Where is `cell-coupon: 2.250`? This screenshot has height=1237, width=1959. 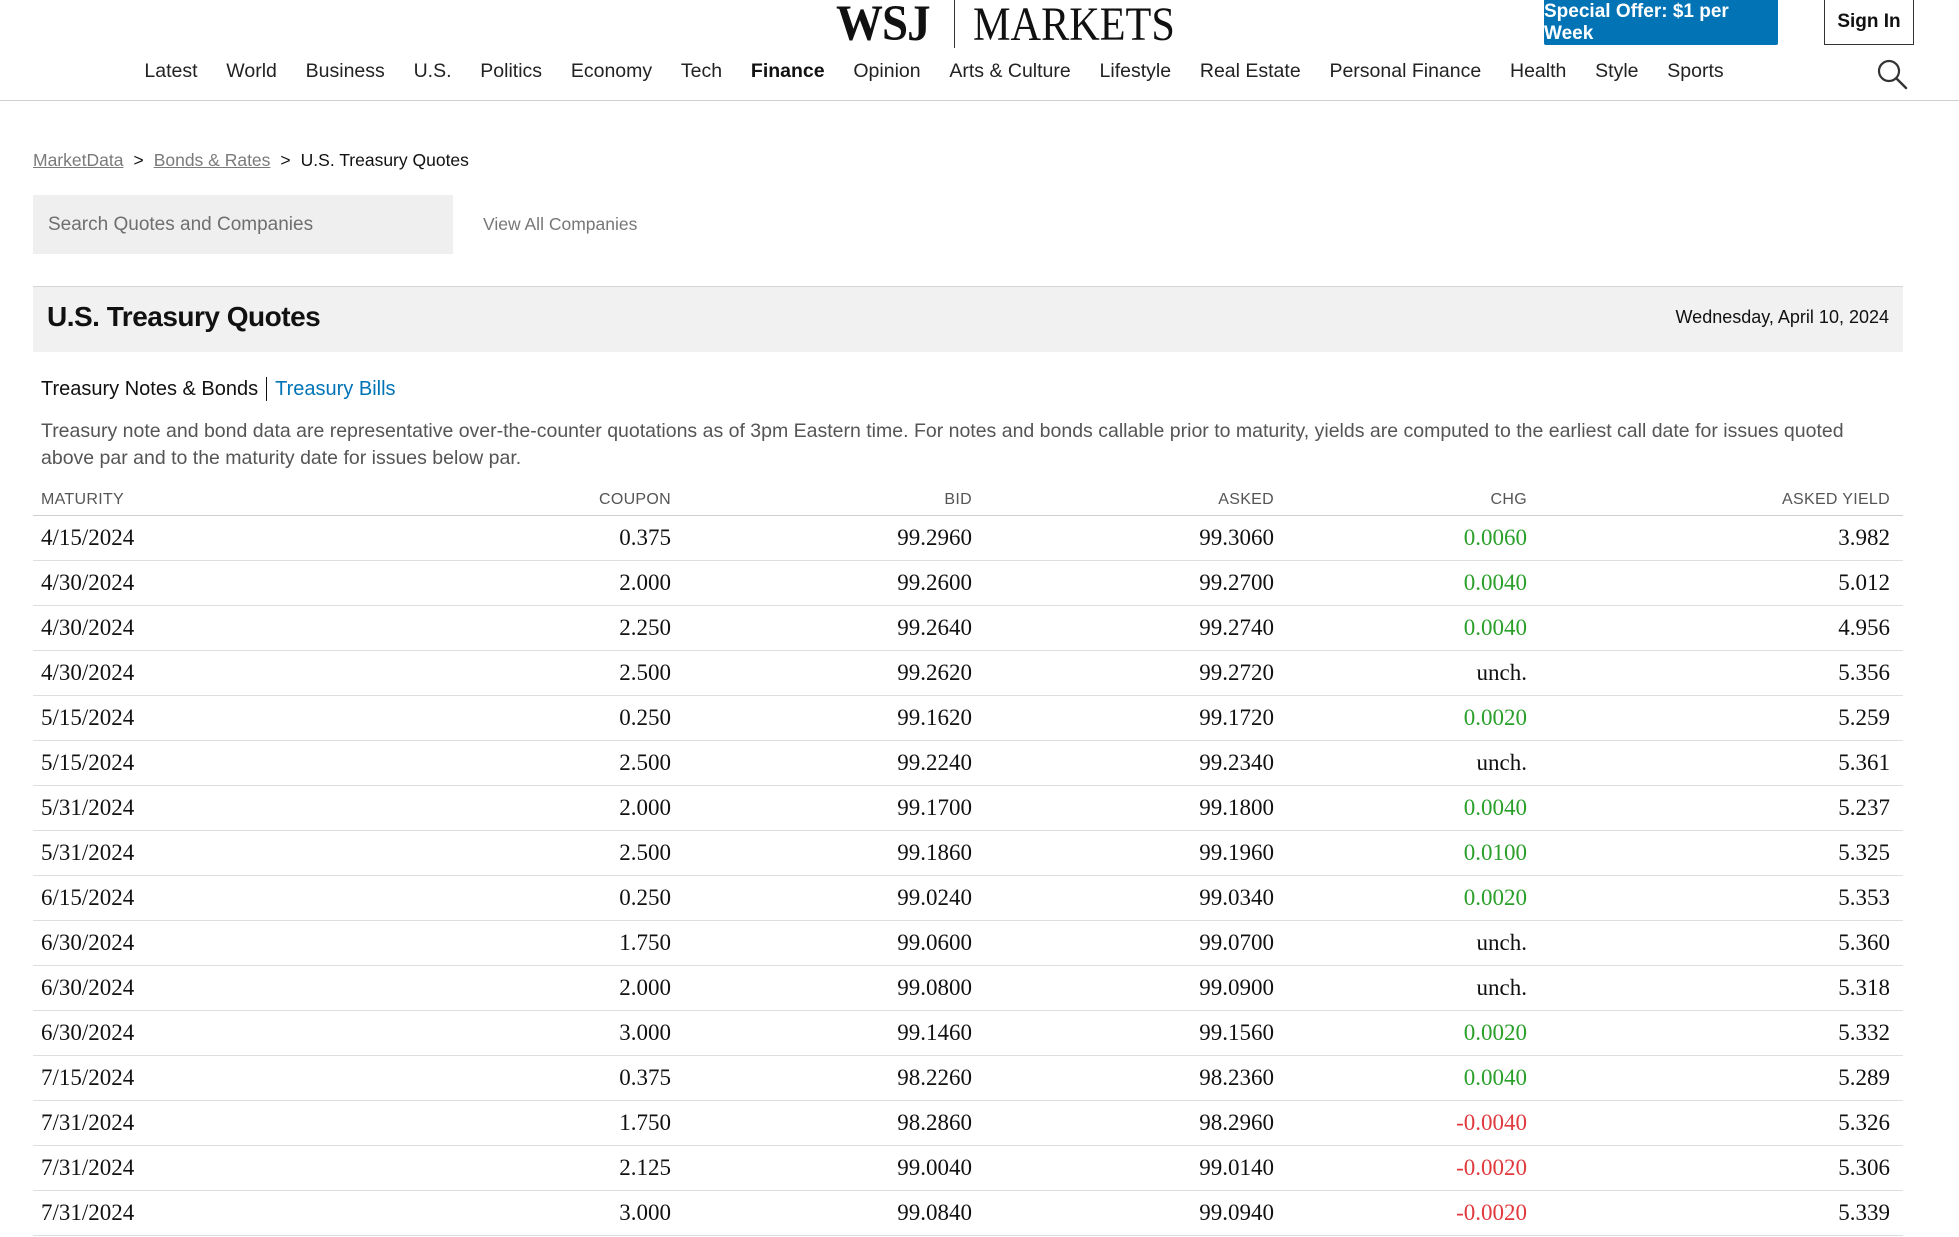 cell-coupon: 2.250 is located at coordinates (645, 627).